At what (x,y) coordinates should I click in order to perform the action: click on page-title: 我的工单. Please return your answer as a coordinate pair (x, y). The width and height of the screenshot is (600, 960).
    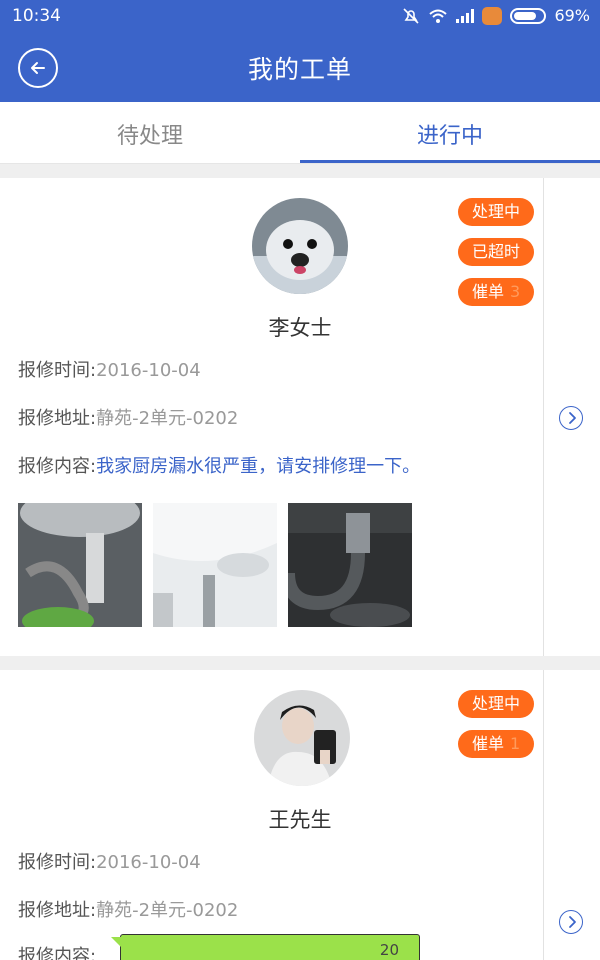
    Looking at the image, I should click on (299, 69).